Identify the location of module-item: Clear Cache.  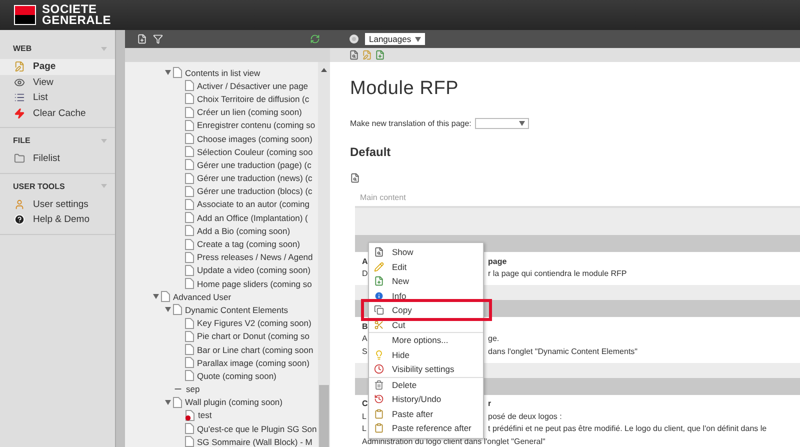
(57, 113).